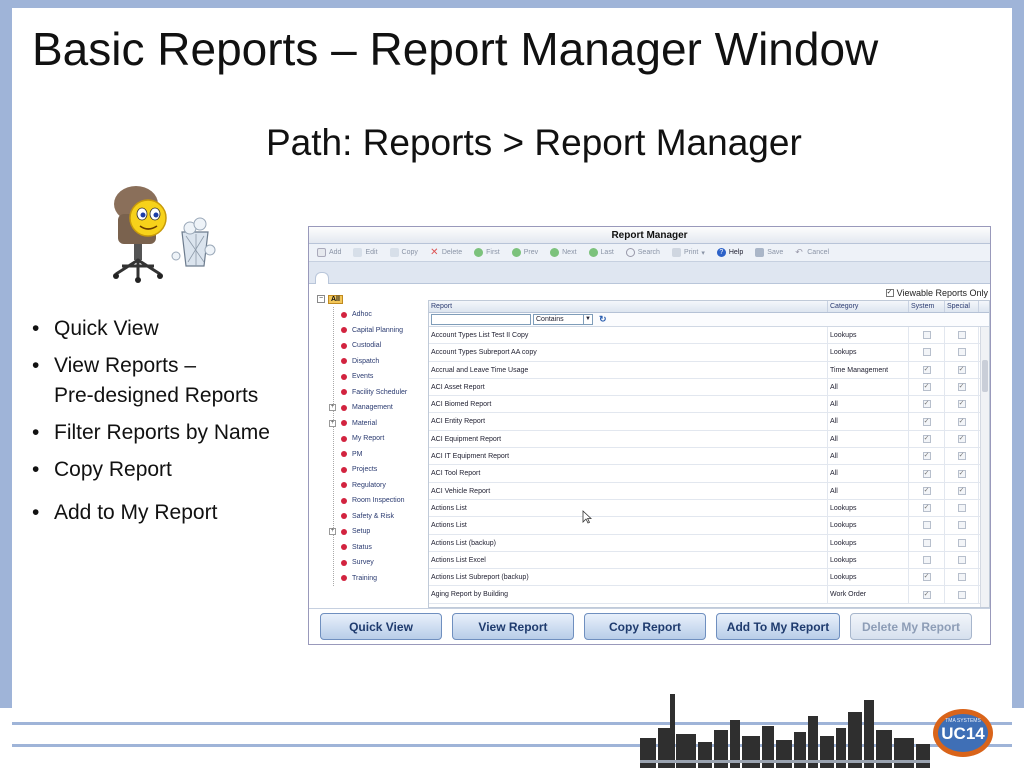  What do you see at coordinates (513, 626) in the screenshot?
I see `view-report-button: View Report` at bounding box center [513, 626].